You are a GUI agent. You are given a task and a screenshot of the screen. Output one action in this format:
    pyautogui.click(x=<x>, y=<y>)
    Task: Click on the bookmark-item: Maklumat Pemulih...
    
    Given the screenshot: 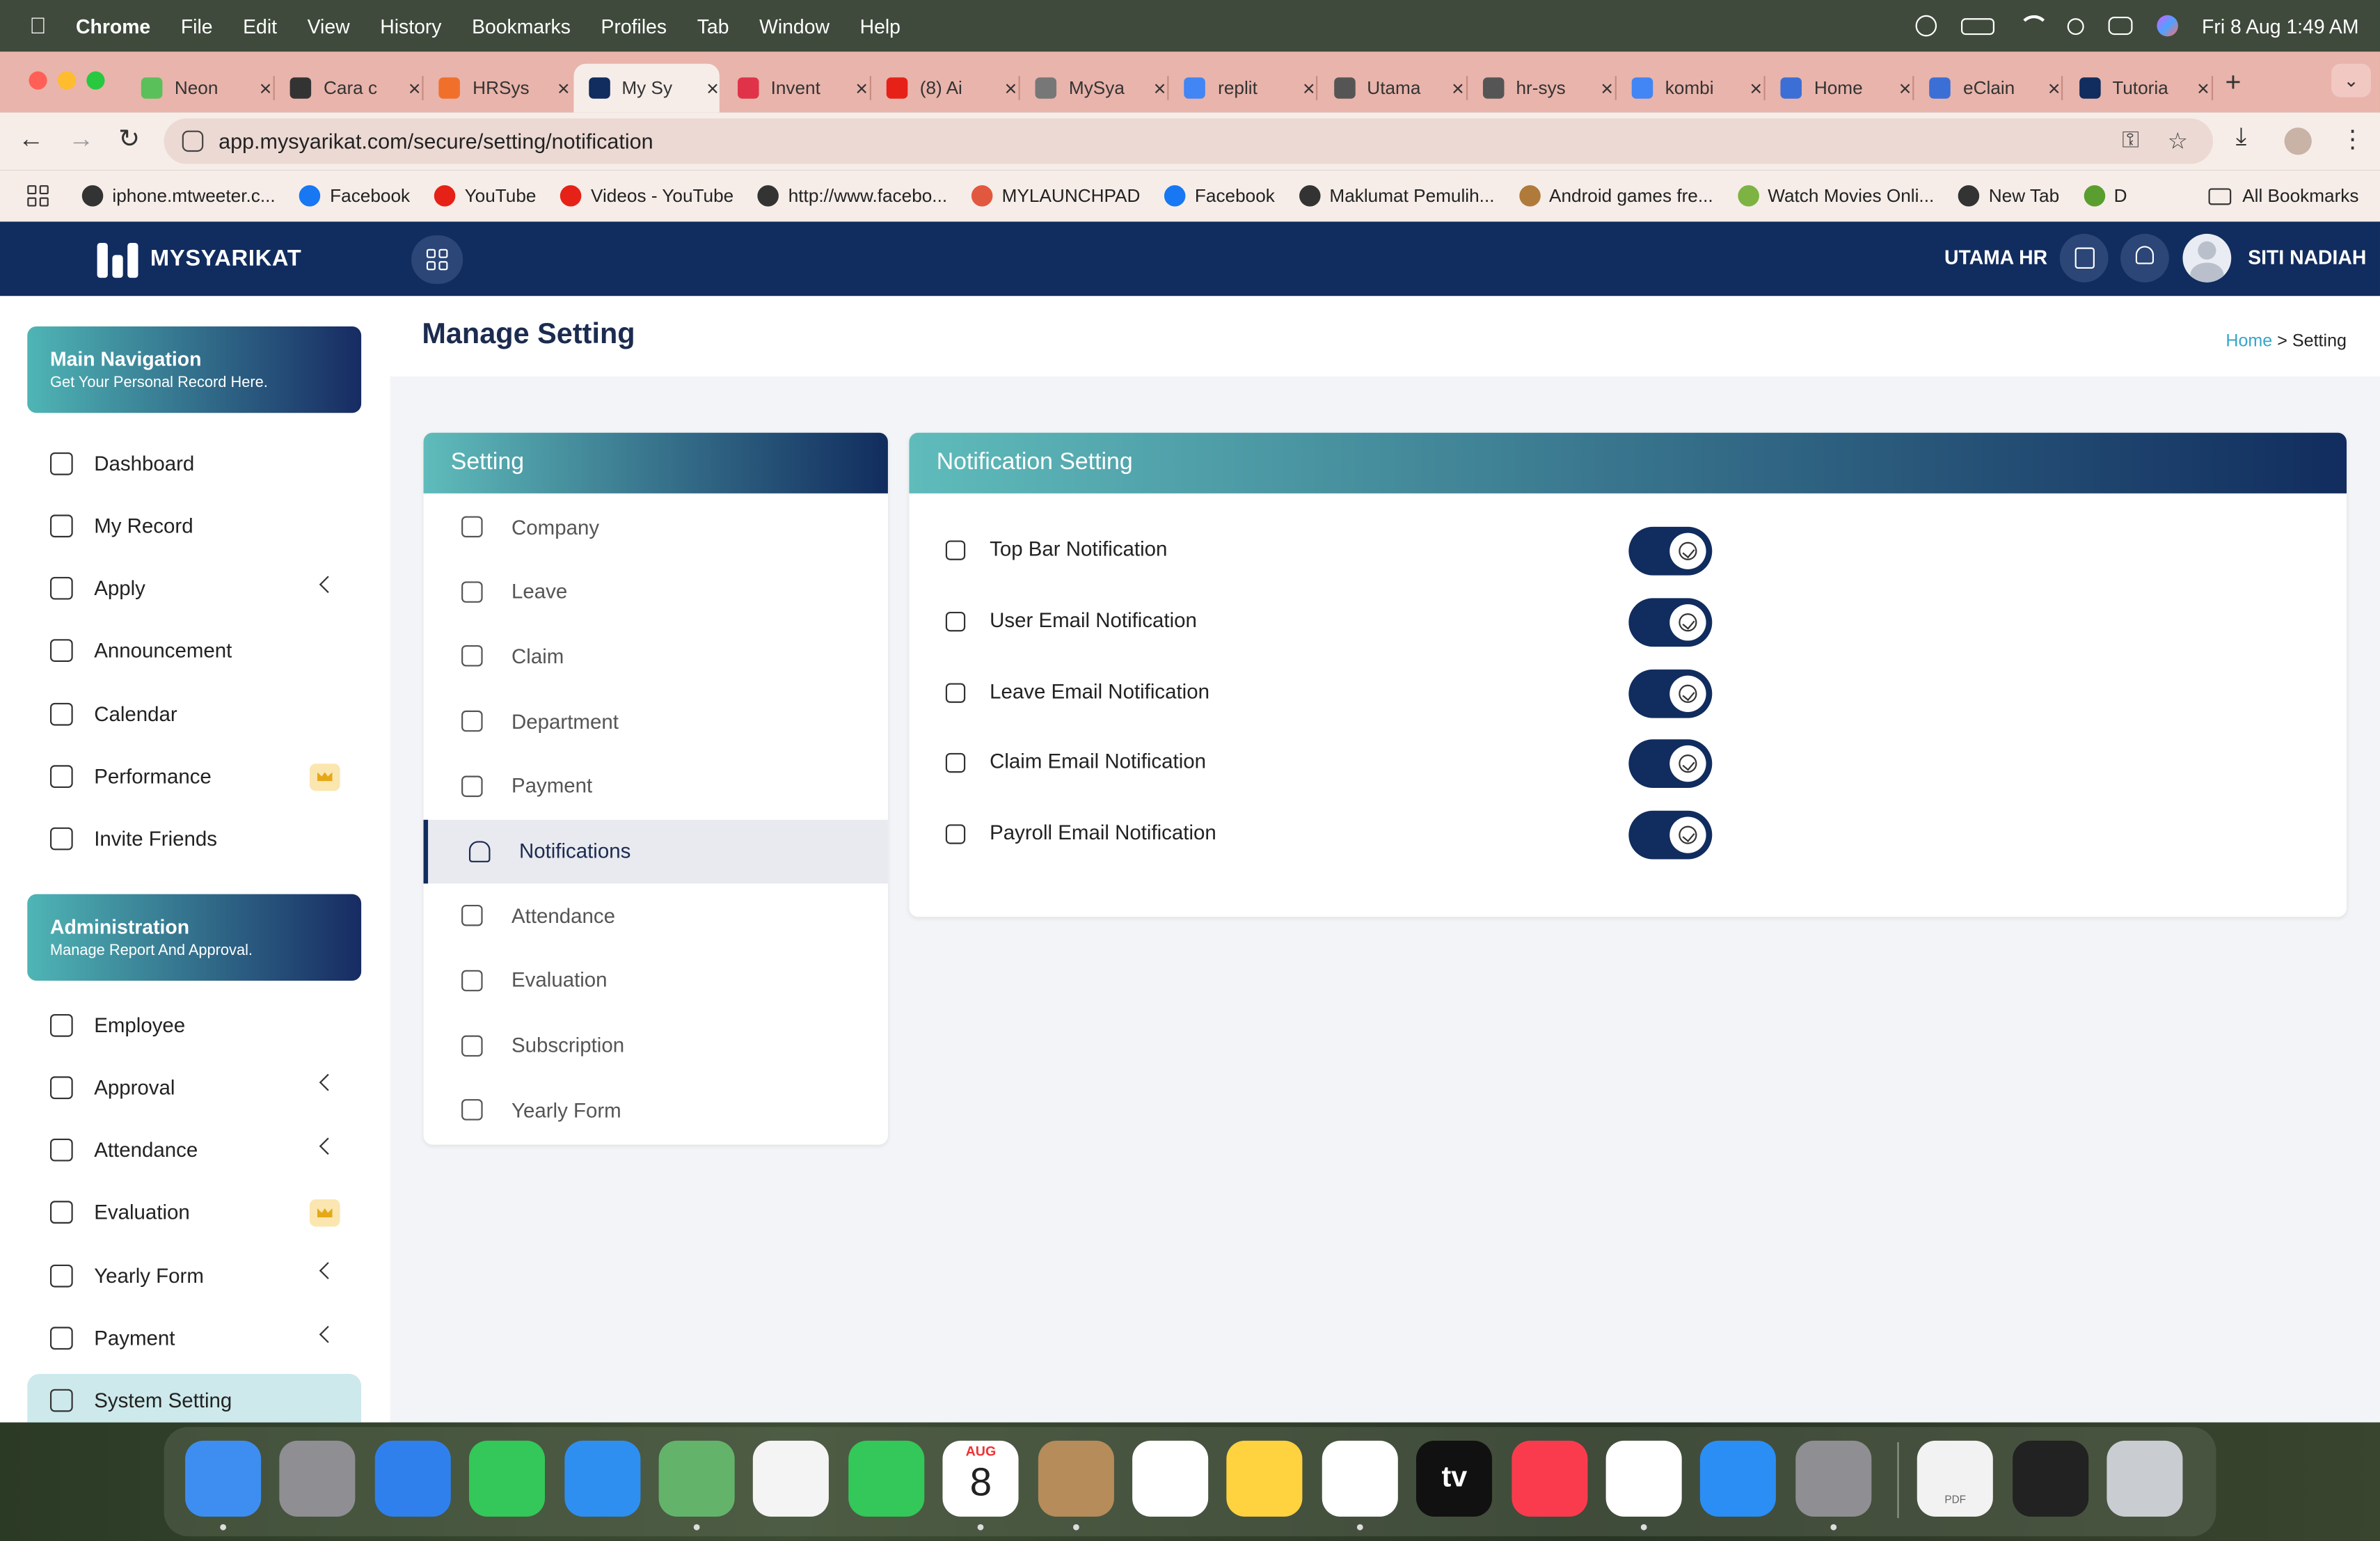 What is the action you would take?
    pyautogui.click(x=1396, y=196)
    